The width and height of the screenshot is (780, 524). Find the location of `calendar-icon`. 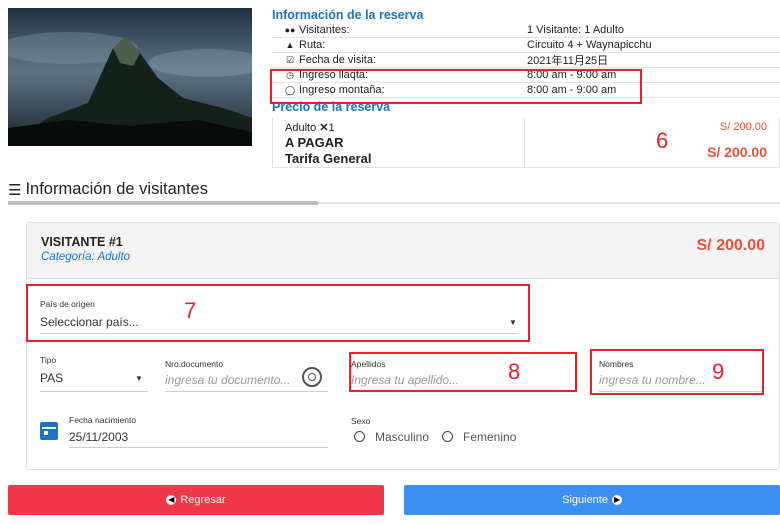

calendar-icon is located at coordinates (49, 431).